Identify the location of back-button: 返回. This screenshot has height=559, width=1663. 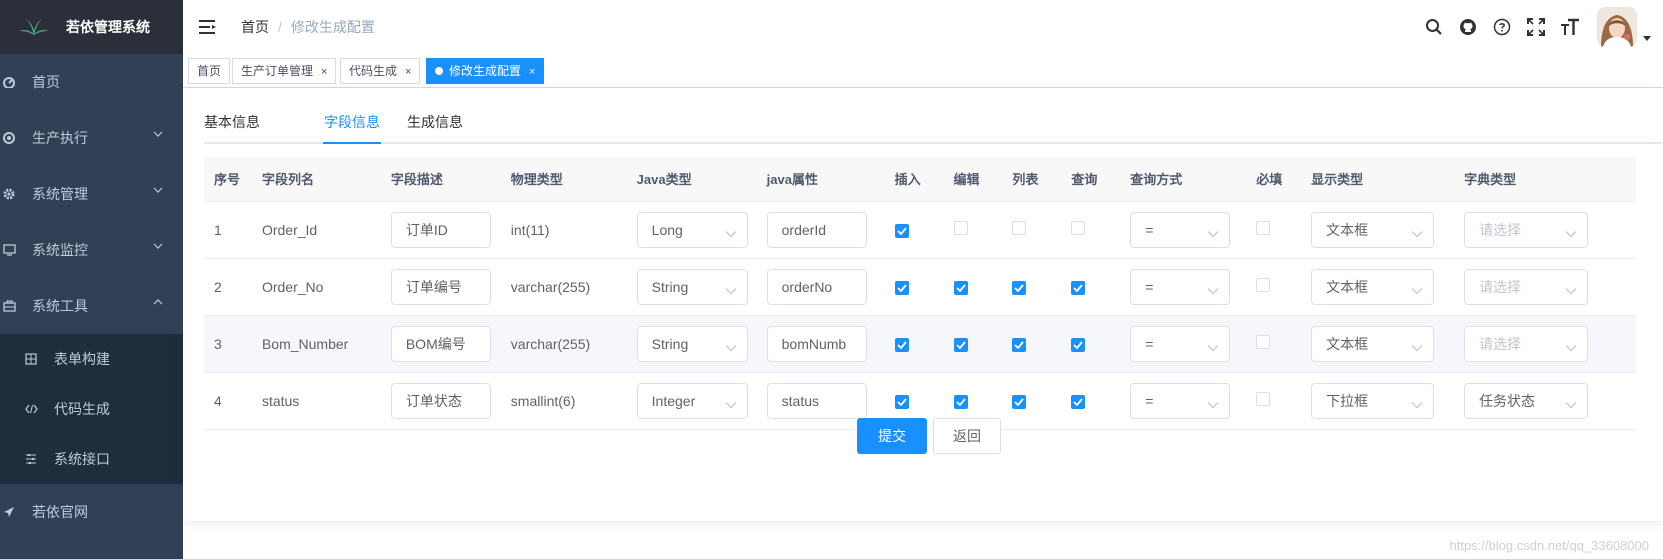
(967, 436).